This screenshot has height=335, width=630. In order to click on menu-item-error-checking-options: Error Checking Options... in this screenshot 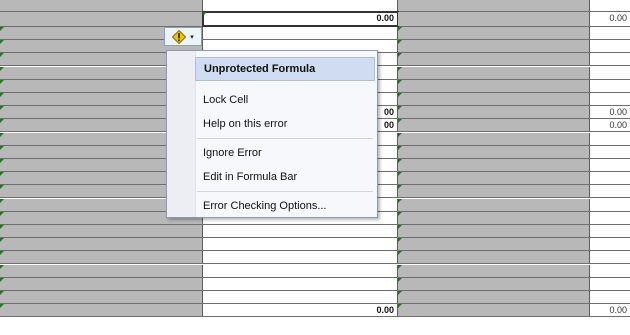, I will do `click(285, 206)`.